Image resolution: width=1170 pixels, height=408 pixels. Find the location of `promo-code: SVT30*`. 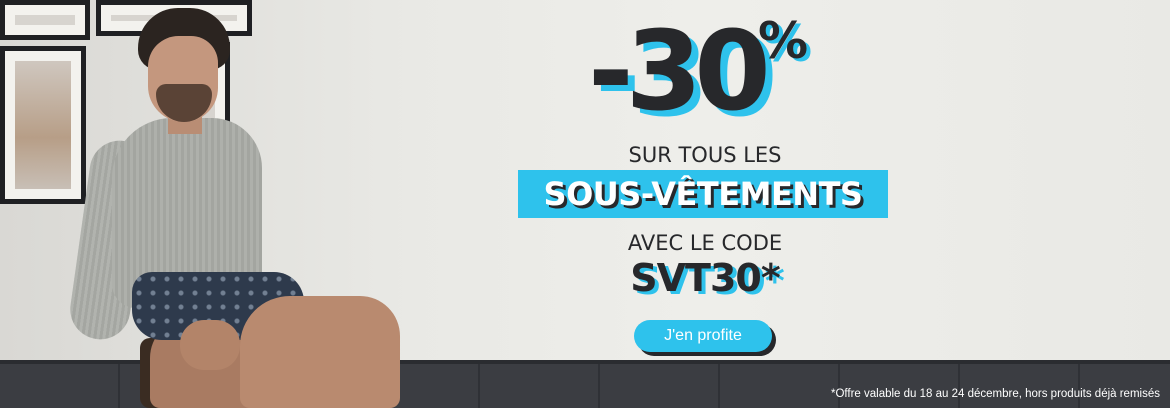

promo-code: SVT30* is located at coordinates (705, 278).